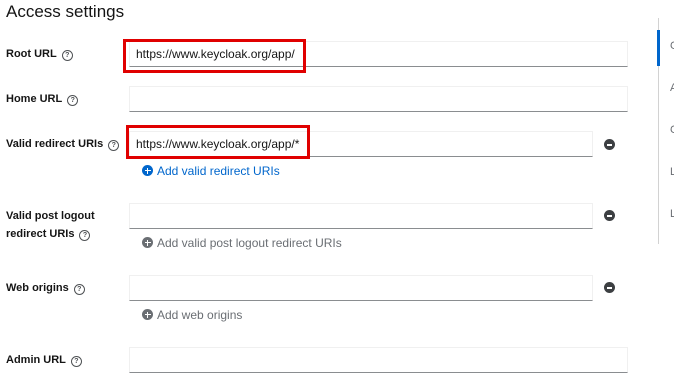 This screenshot has width=674, height=384. I want to click on remove-post-logout-uri-icon, so click(609, 215).